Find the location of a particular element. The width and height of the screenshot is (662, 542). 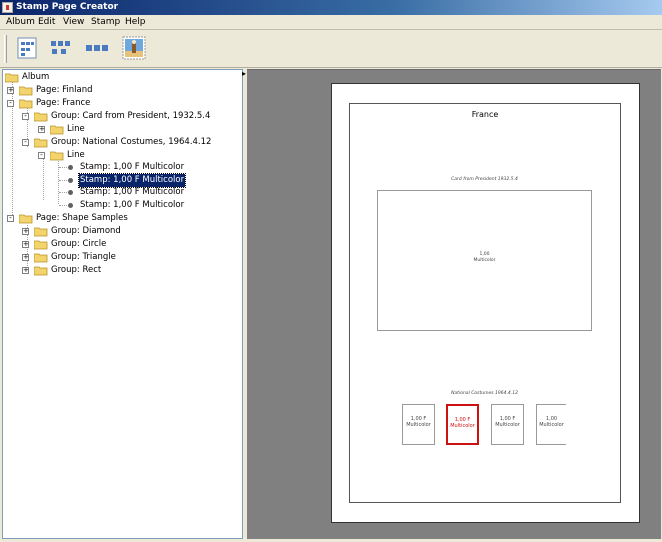

tree-label: Page: France is located at coordinates (63, 103).